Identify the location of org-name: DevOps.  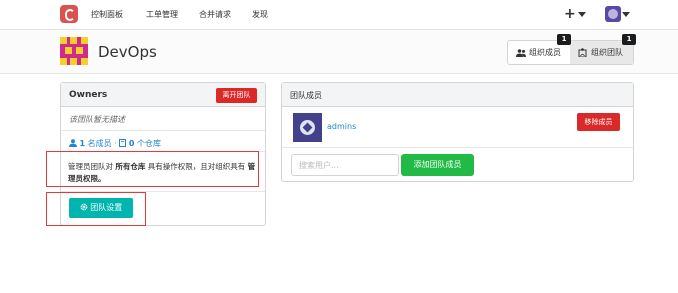
(127, 52).